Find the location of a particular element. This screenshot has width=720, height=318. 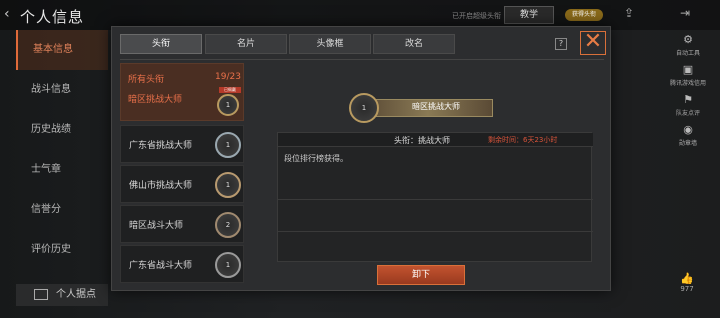

equipped-badge: 已佩戴 1 is located at coordinates (229, 101).